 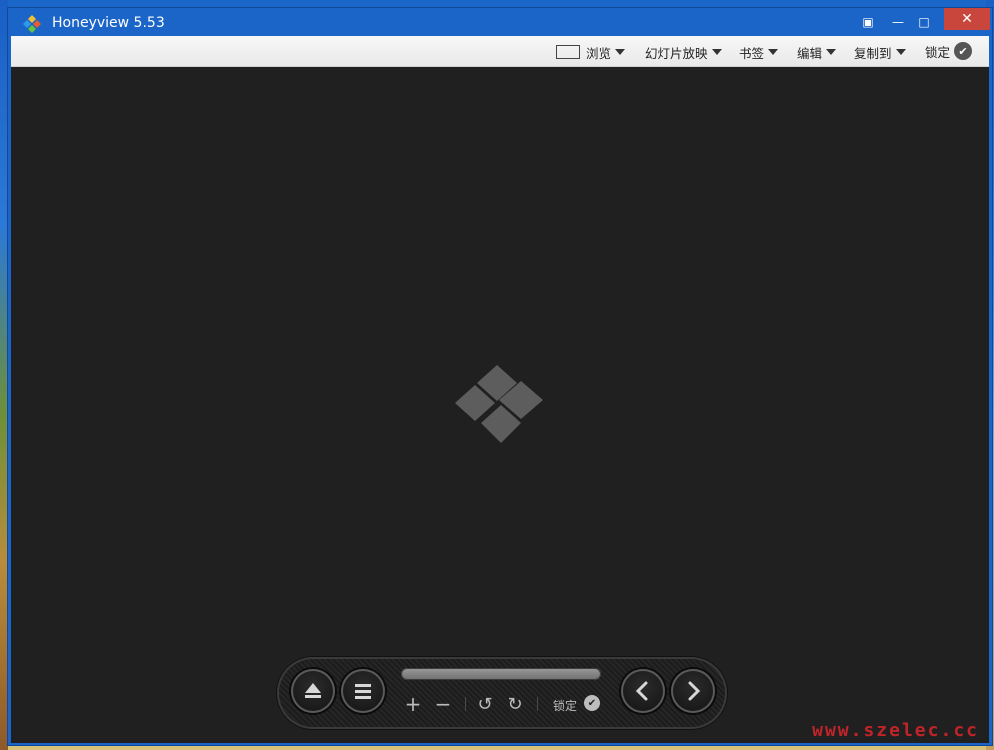 I want to click on window-title: Honeyview 5.53, so click(x=108, y=23).